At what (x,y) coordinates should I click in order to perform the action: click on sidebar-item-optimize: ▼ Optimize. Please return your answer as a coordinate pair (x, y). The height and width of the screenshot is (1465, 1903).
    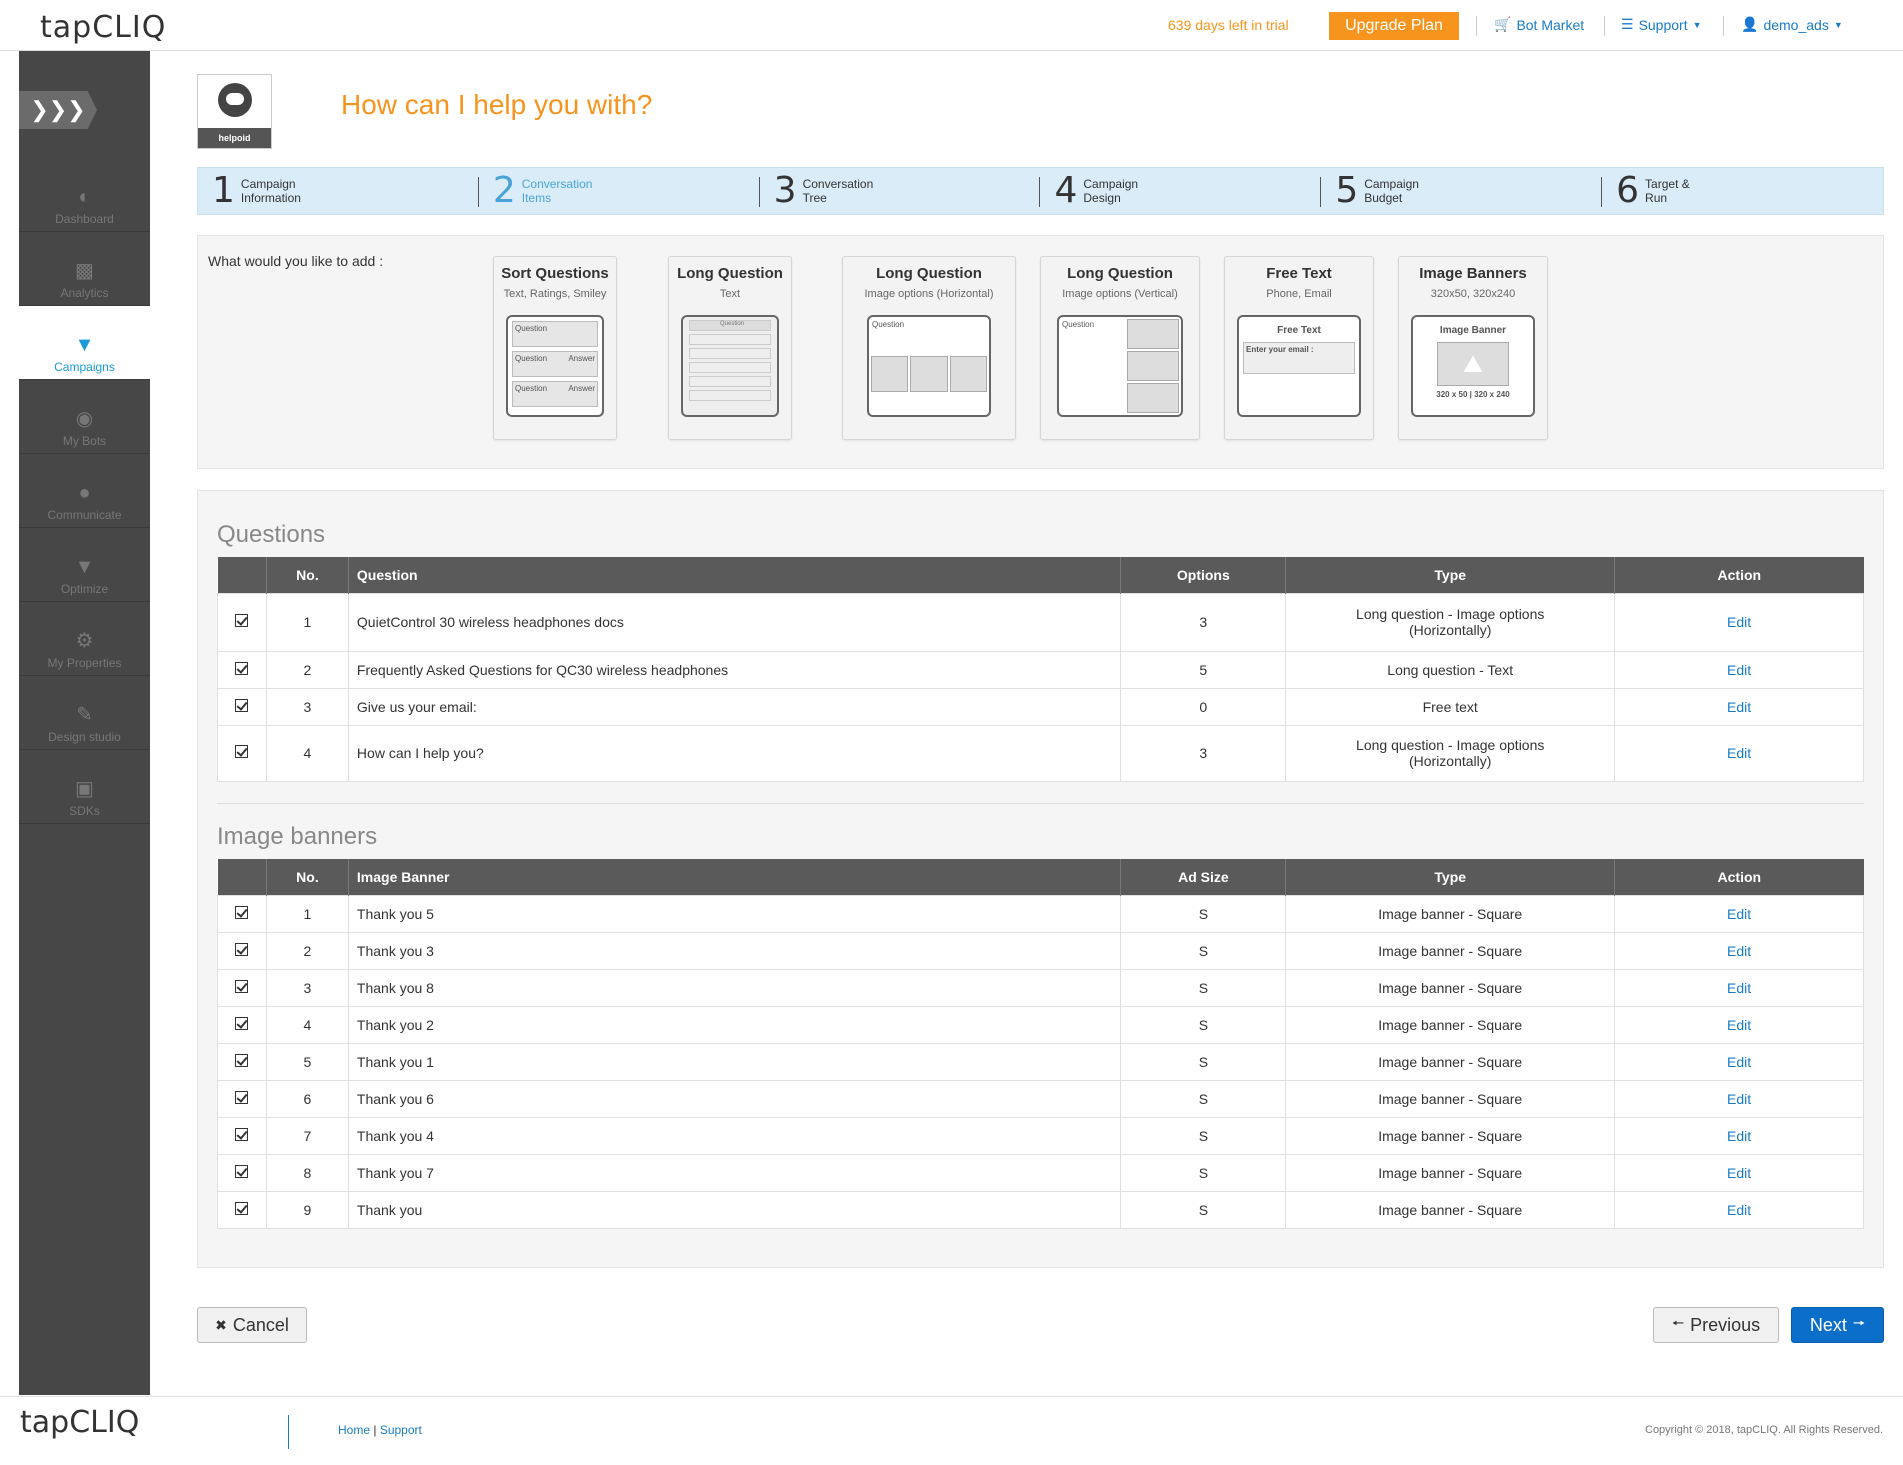
    Looking at the image, I should click on (84, 565).